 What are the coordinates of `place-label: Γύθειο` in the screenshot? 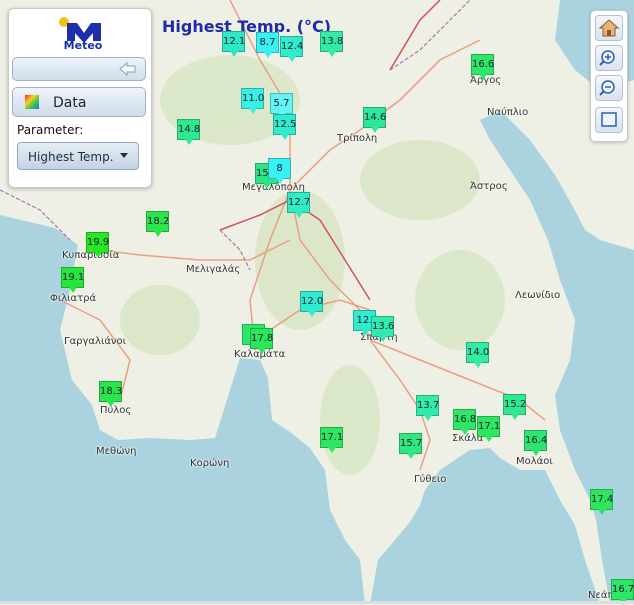 It's located at (430, 479).